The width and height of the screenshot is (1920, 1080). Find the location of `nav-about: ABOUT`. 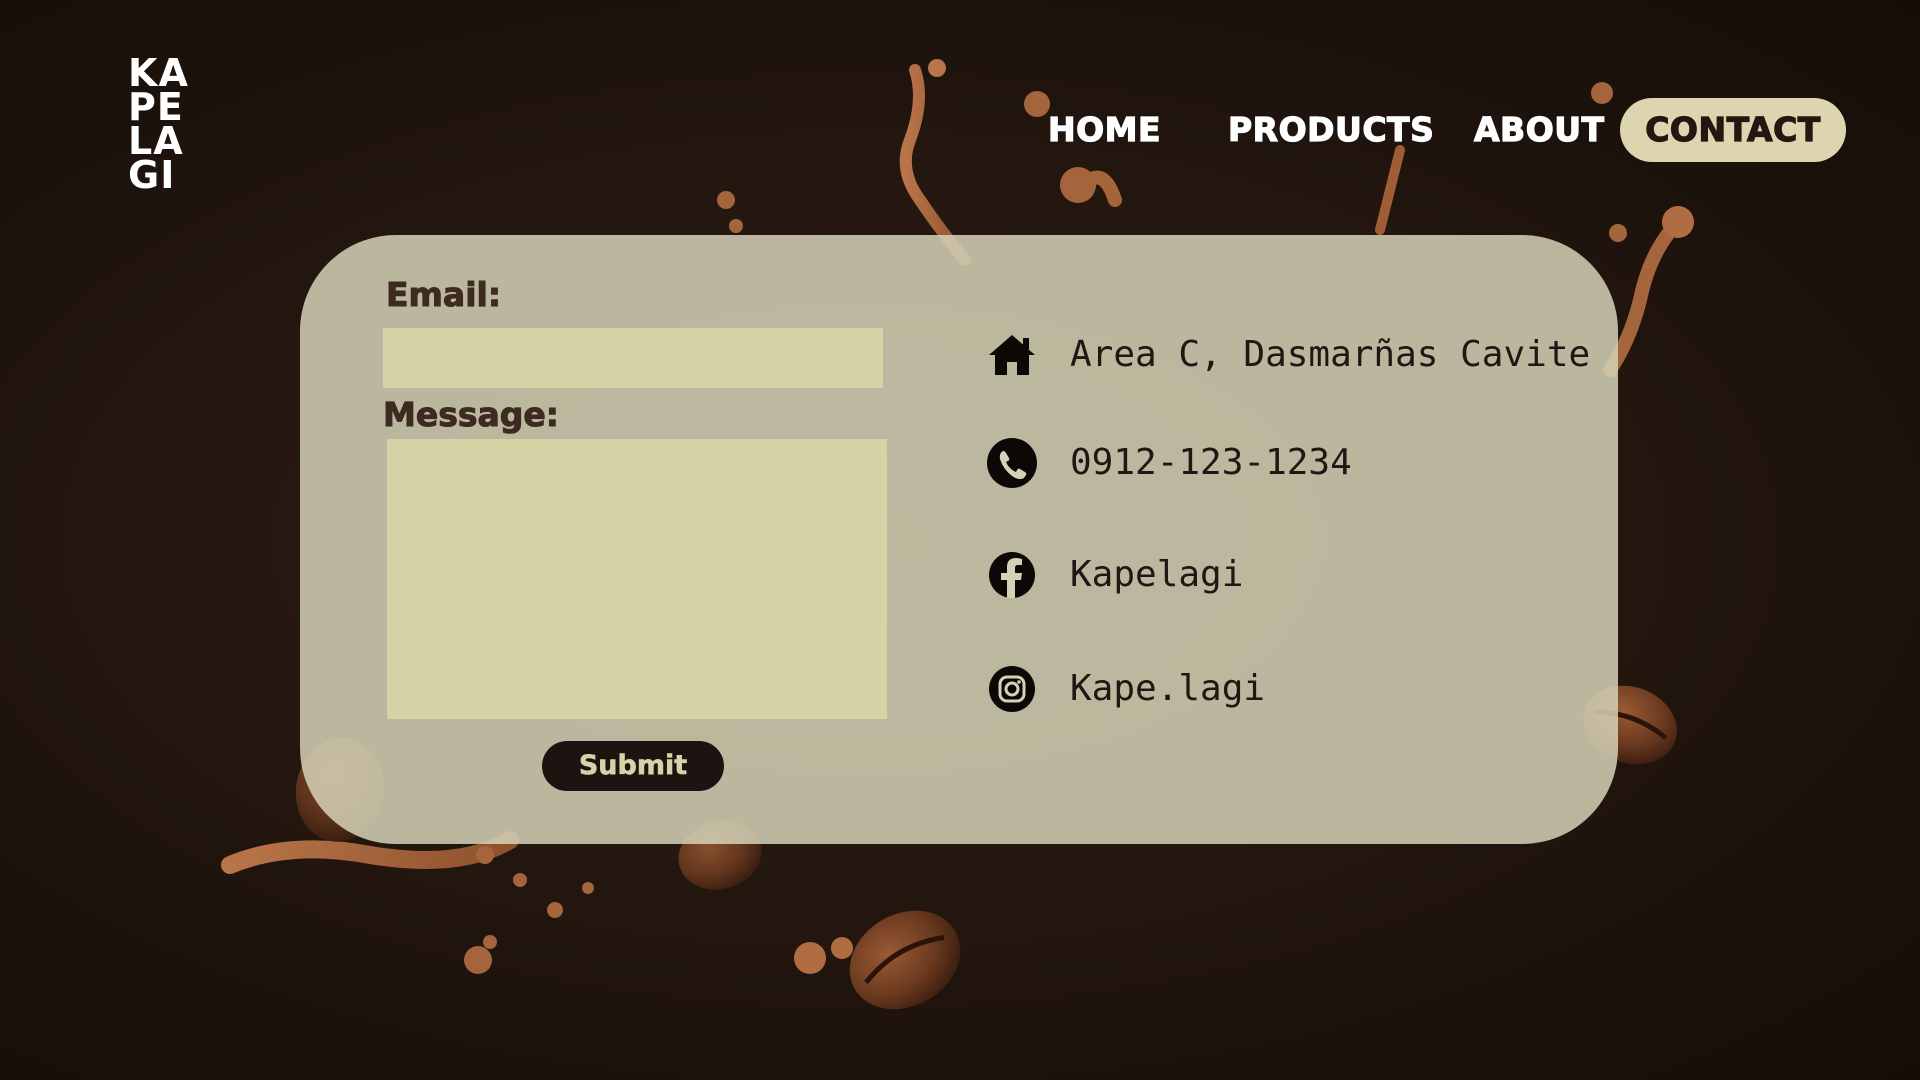

nav-about: ABOUT is located at coordinates (1538, 130).